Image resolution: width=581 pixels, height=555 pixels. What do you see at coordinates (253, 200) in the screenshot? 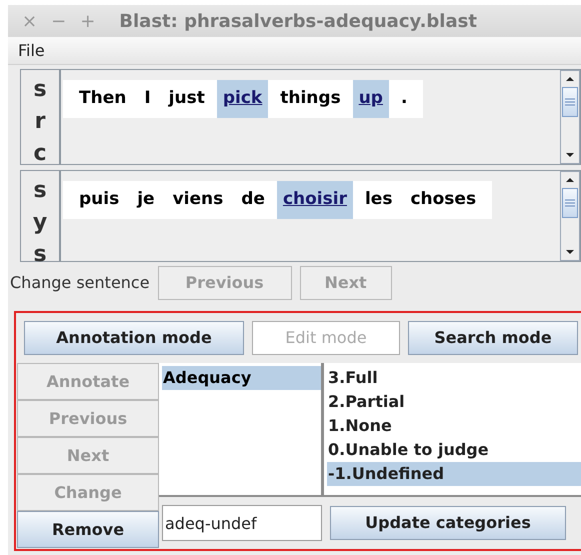
I see `system-token: de` at bounding box center [253, 200].